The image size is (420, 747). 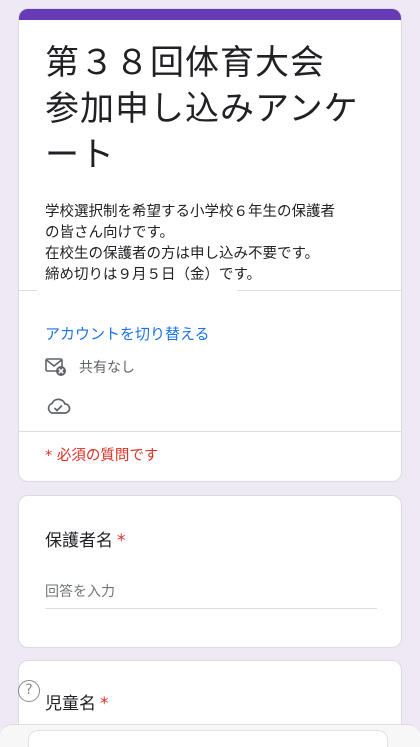 I want to click on mail-no-share-icon, so click(x=55, y=367).